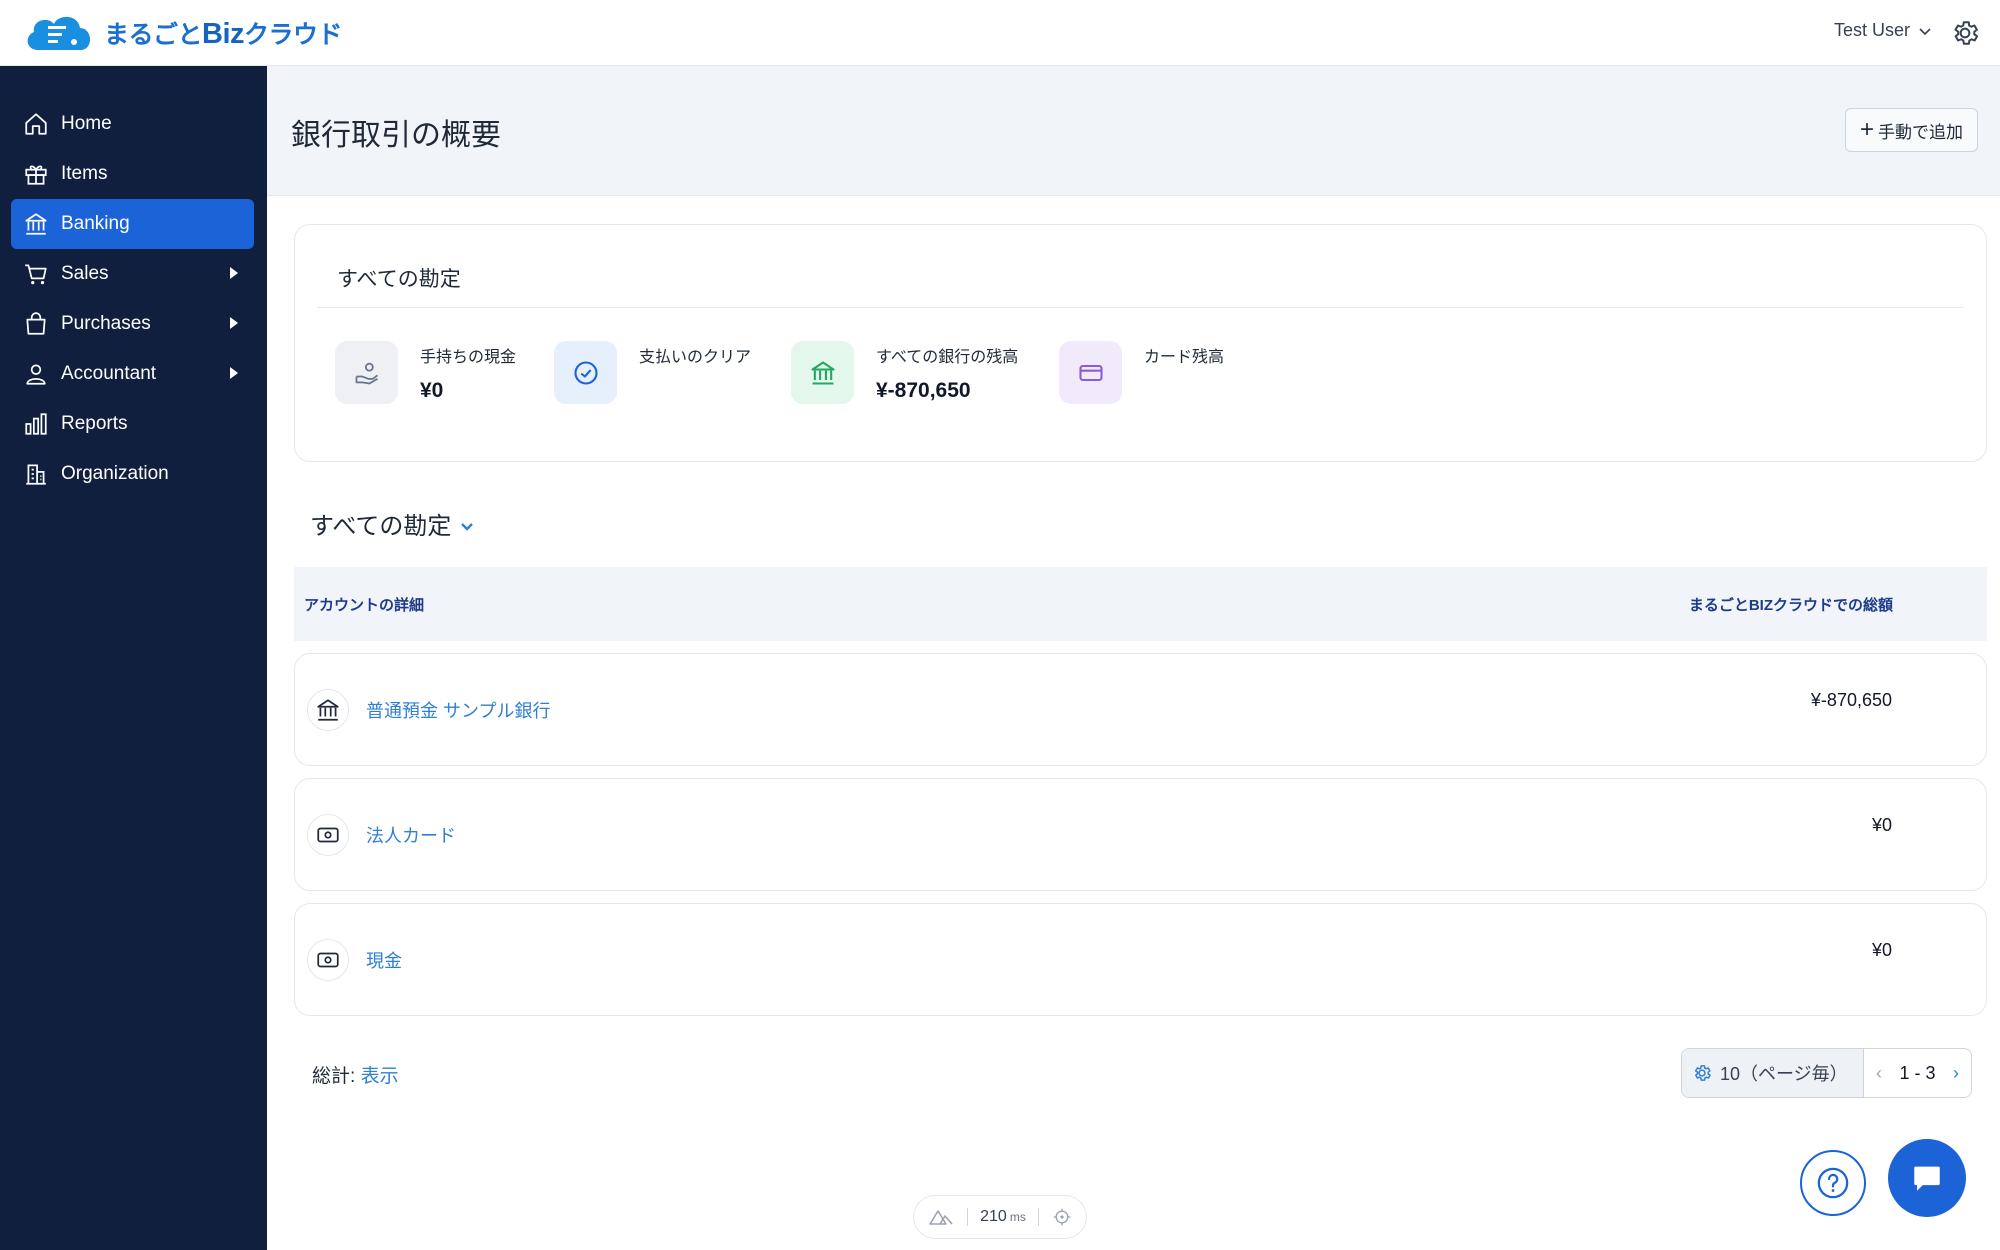 Image resolution: width=2000 pixels, height=1250 pixels. I want to click on home-icon, so click(36, 124).